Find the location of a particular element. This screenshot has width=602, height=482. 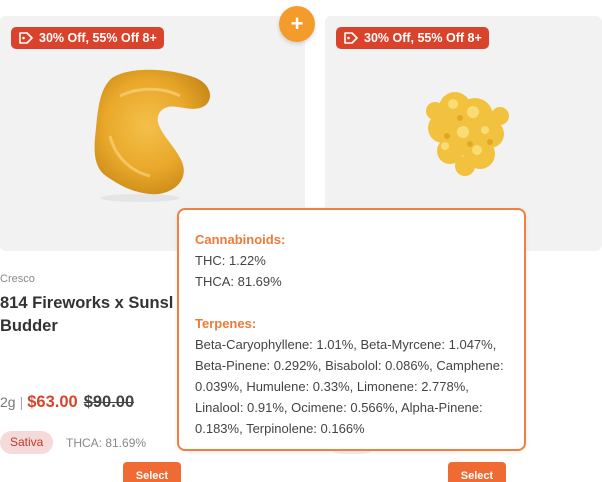

strain-type-badge: Sativa is located at coordinates (27, 442).